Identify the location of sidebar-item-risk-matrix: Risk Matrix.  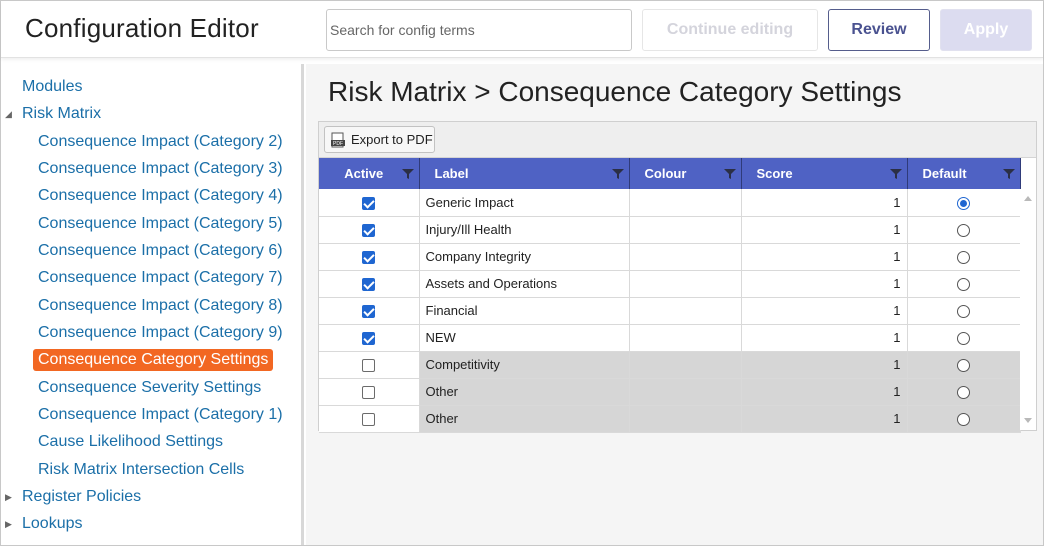
(61, 114).